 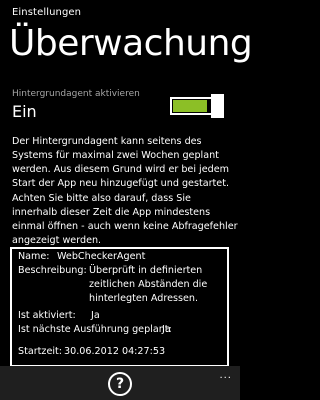 I want to click on start-time-value: 30.06.2012 04:27:53, so click(x=115, y=351).